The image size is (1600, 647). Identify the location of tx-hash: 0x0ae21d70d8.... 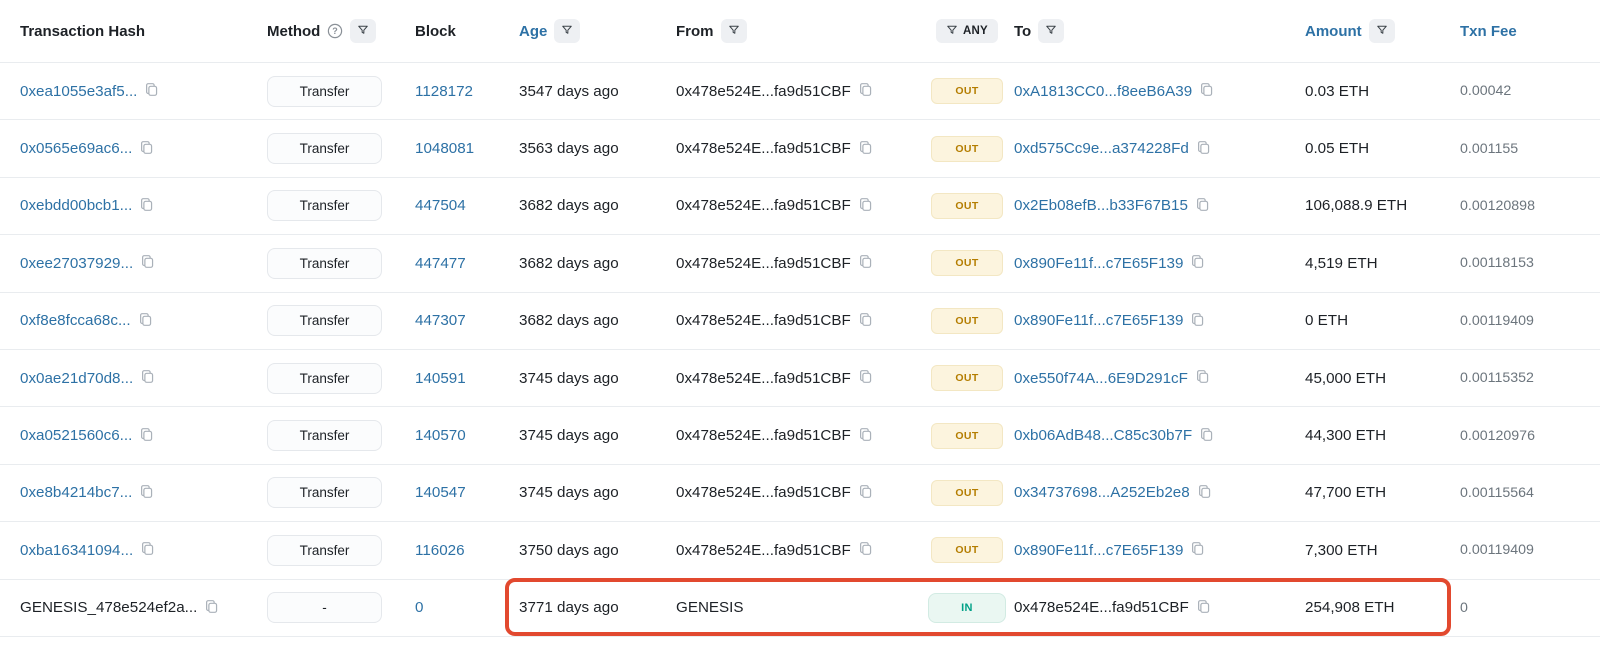
(76, 378).